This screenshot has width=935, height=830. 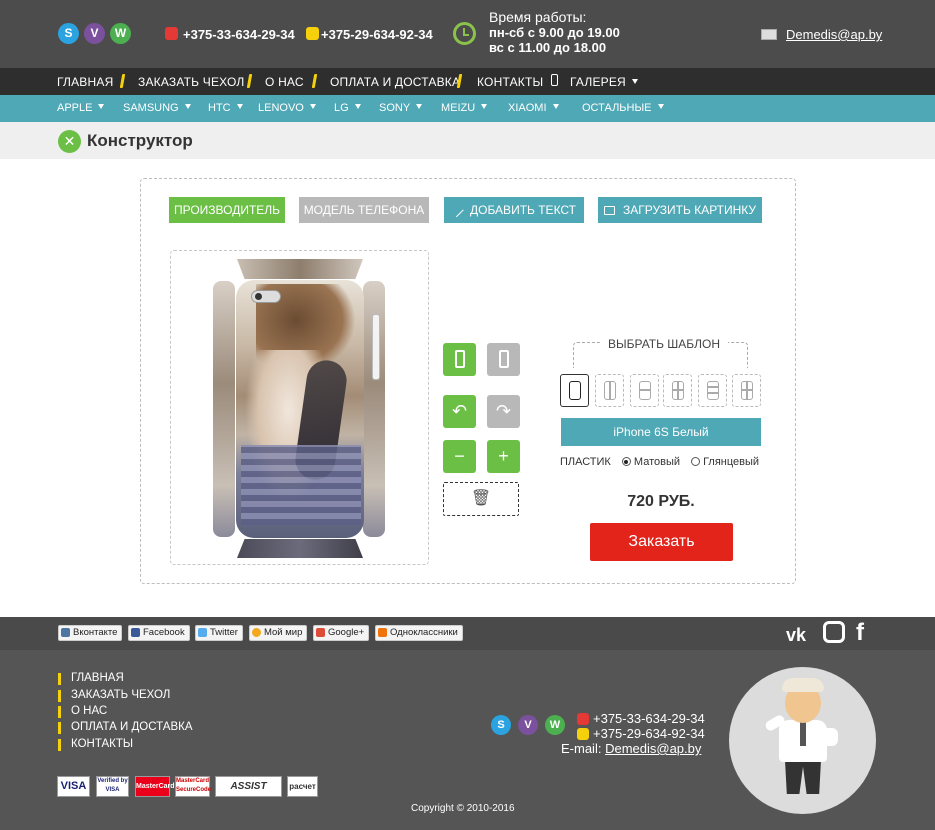 I want to click on undo-button: ↶, so click(x=459, y=411).